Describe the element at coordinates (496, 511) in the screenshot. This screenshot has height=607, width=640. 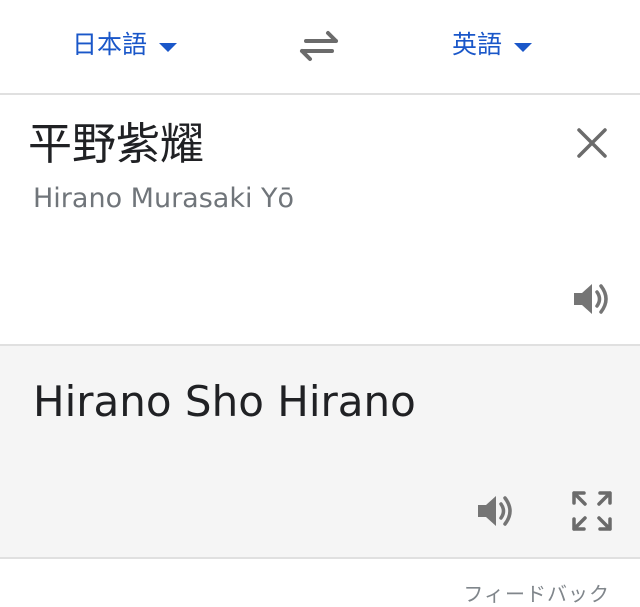
I see `target-speaker-icon` at that location.